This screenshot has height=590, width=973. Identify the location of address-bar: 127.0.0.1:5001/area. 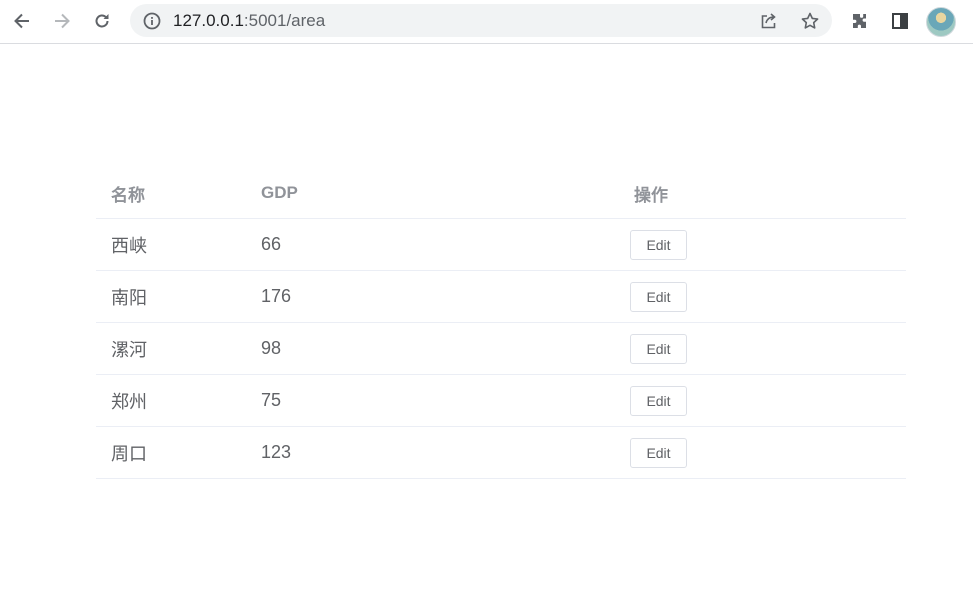
(481, 20).